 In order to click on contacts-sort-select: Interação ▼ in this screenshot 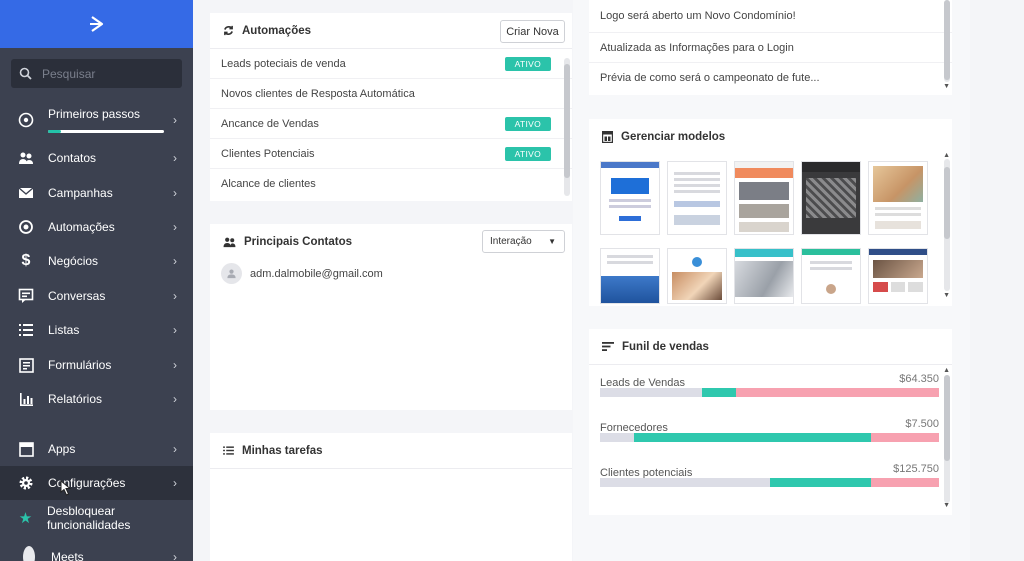, I will do `click(523, 241)`.